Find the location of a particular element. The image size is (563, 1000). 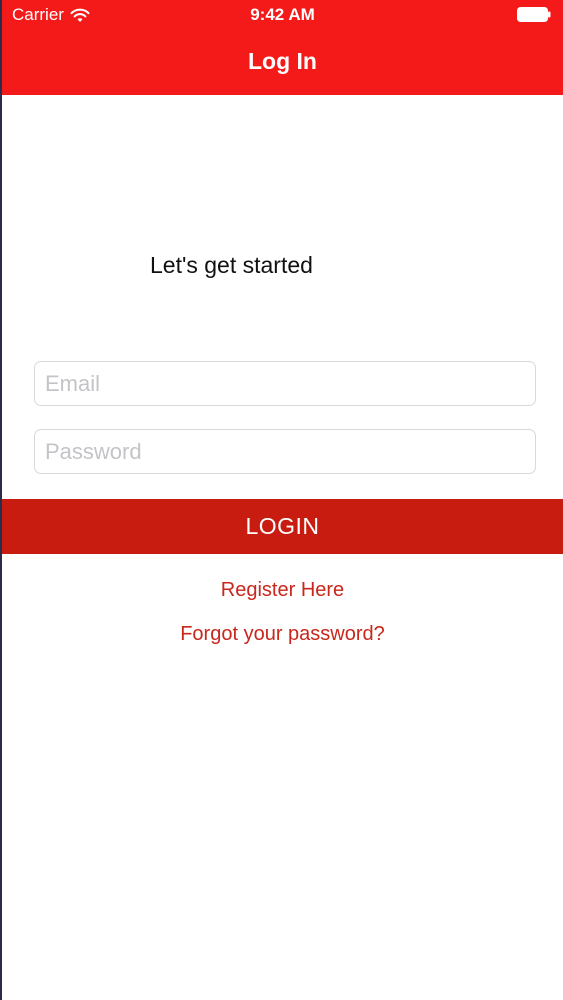

status-bar: Carrier 9:42 AM is located at coordinates (282, 15).